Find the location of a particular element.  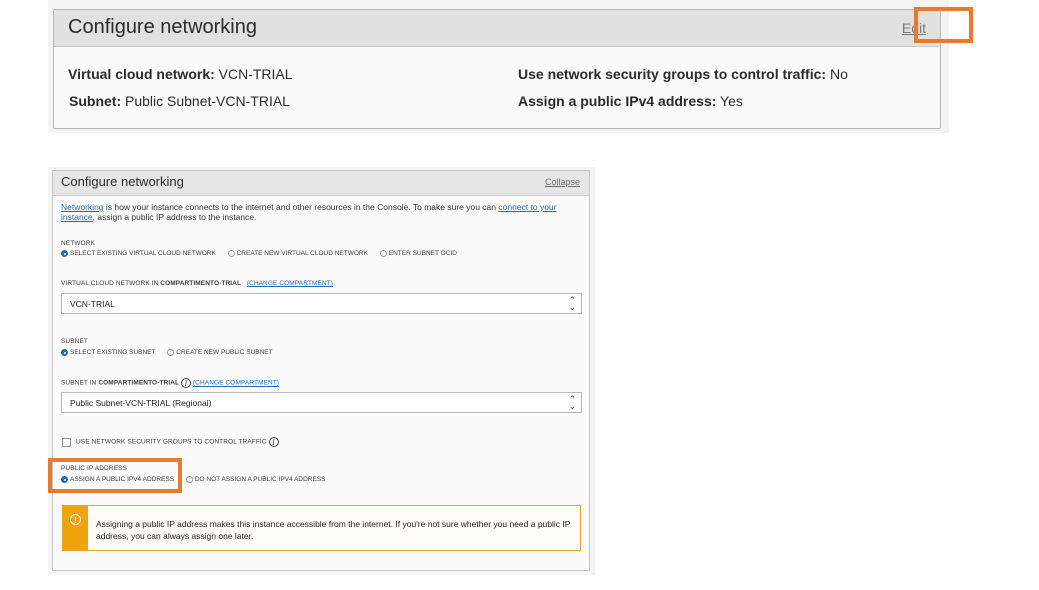

summary-header: Configure networking Edit is located at coordinates (497, 28).